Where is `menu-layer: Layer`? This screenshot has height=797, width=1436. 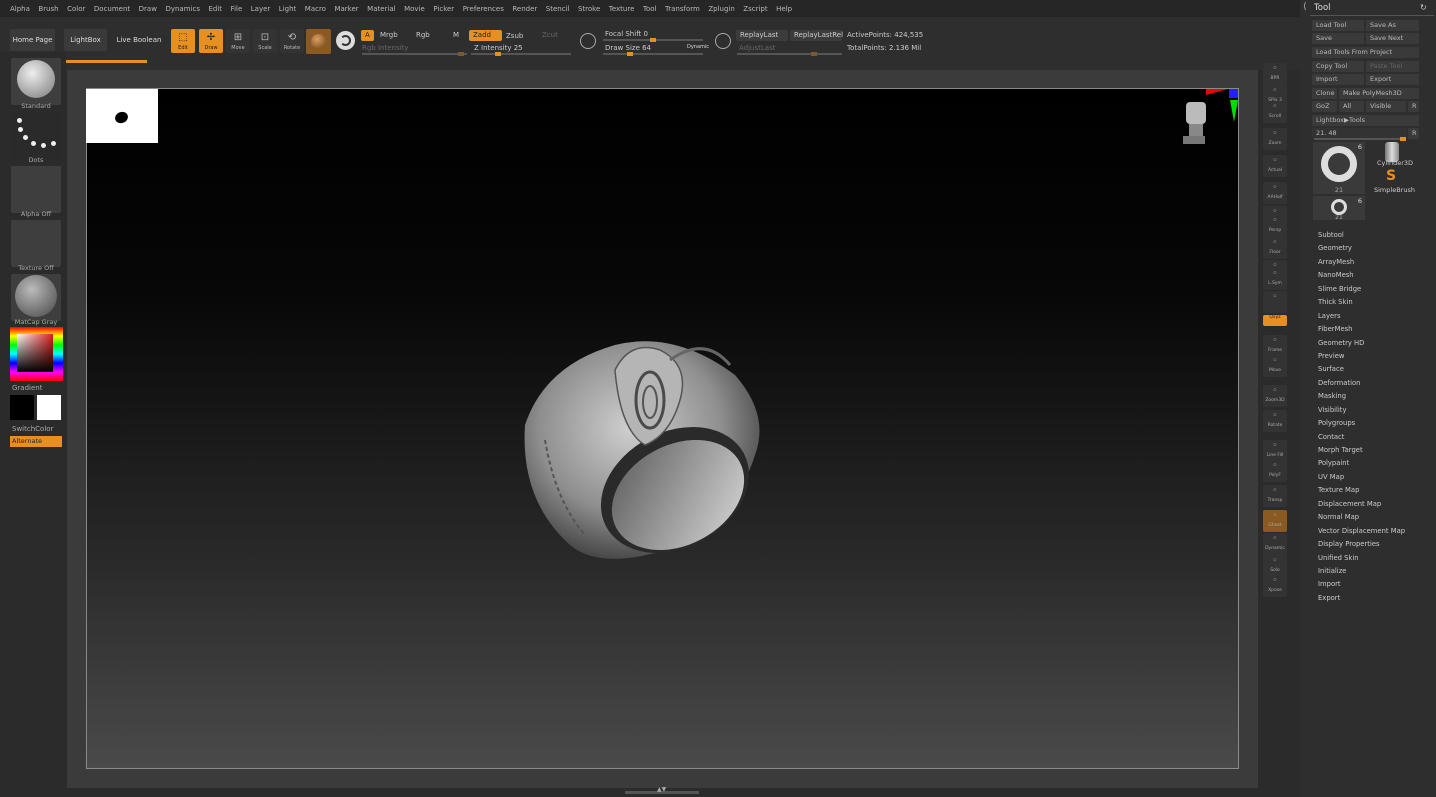 menu-layer: Layer is located at coordinates (261, 9).